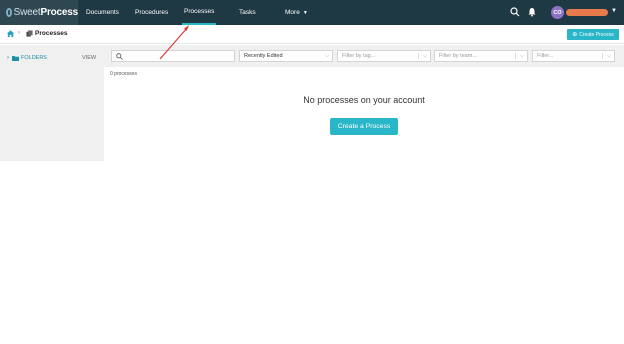 Image resolution: width=624 pixels, height=344 pixels. What do you see at coordinates (573, 56) in the screenshot?
I see `generic-filter: Filter... ⌵` at bounding box center [573, 56].